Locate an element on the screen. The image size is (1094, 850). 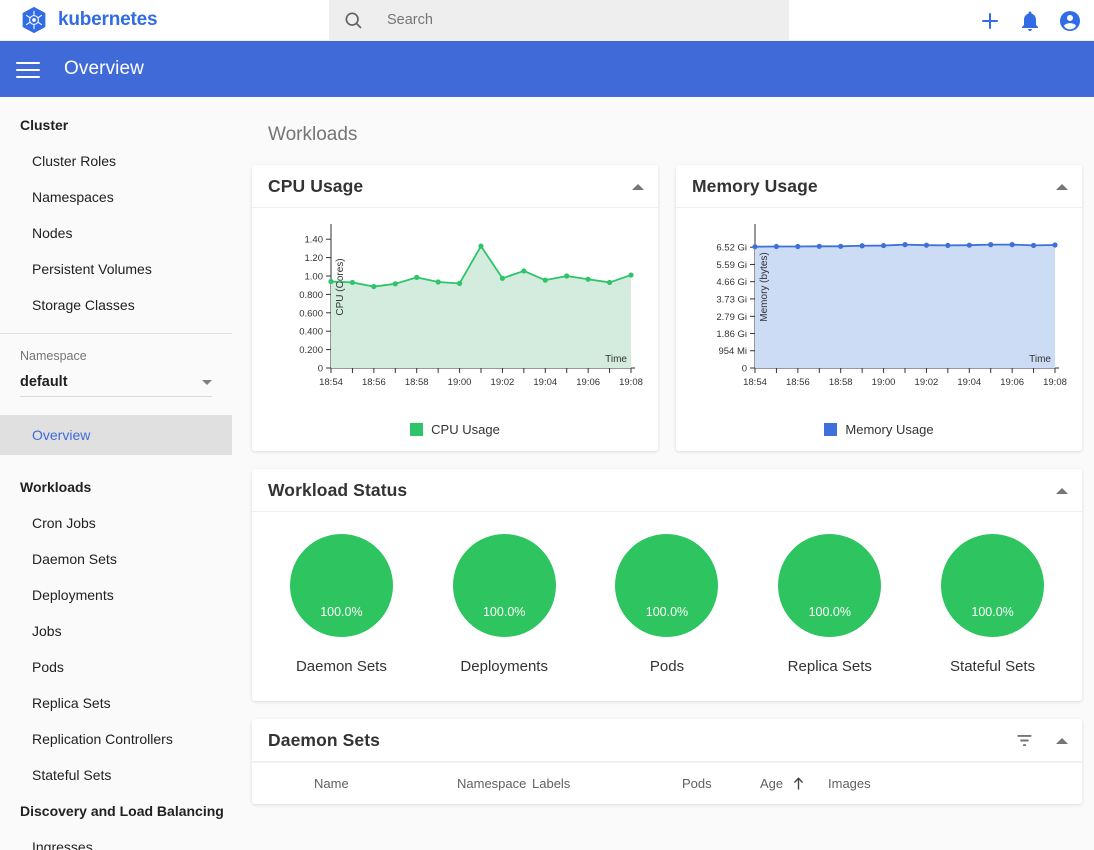
svg-text: 0.800 is located at coordinates (311, 295).